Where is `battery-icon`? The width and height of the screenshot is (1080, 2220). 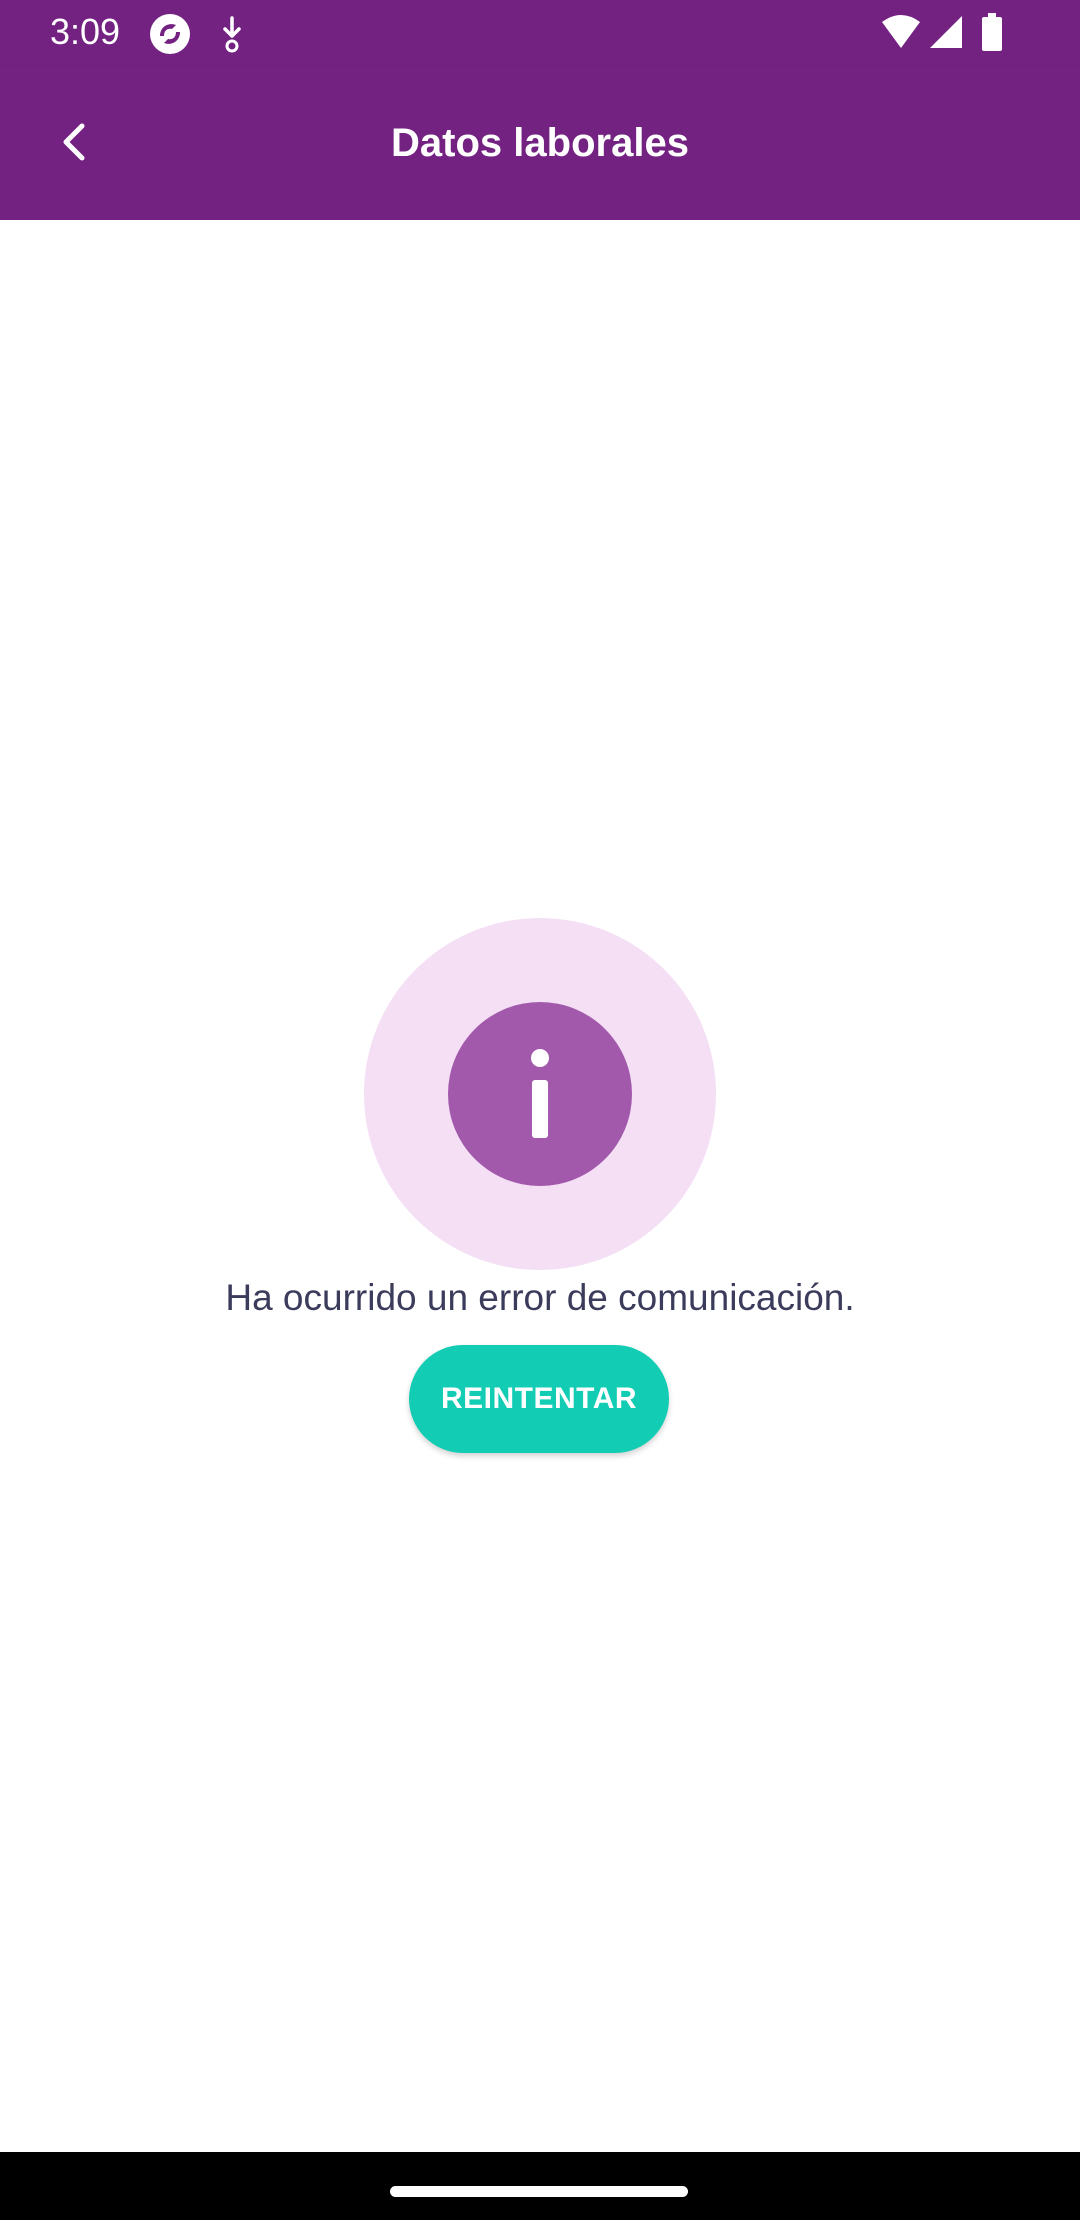
battery-icon is located at coordinates (992, 32).